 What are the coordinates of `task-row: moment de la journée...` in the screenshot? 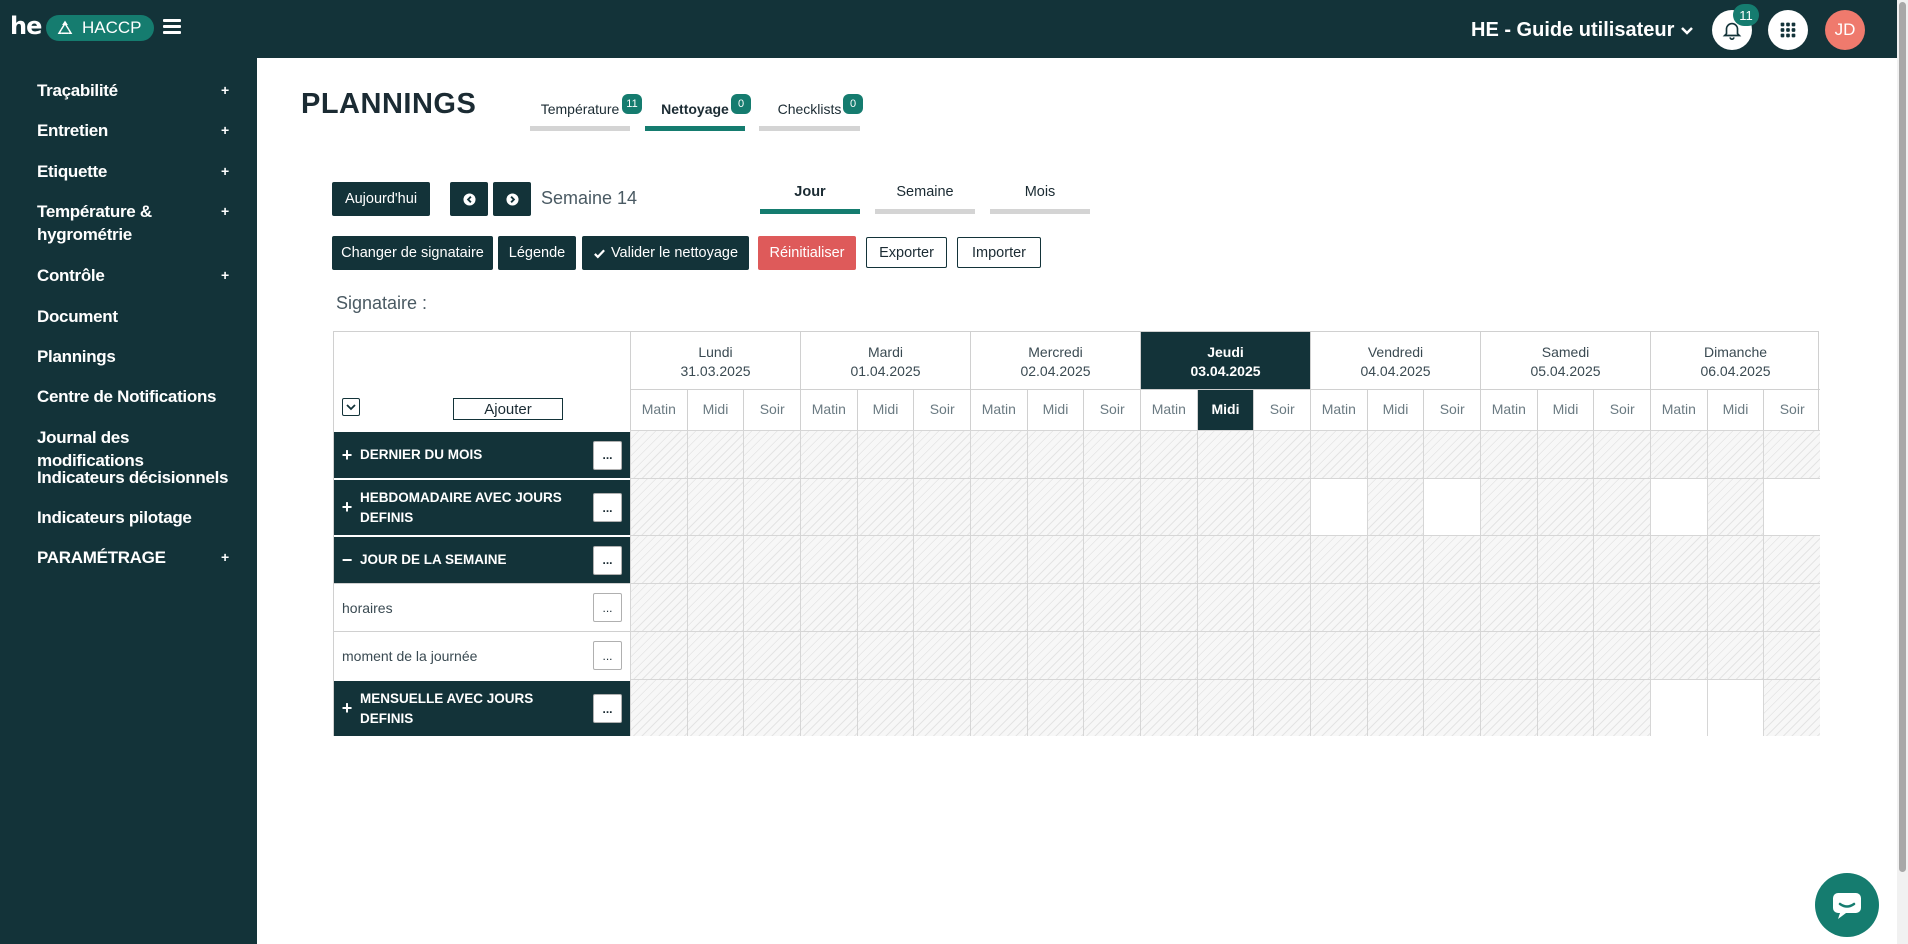 It's located at (482, 655).